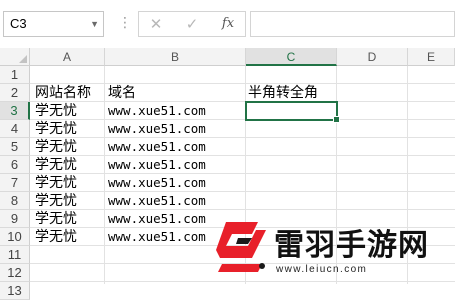 The image size is (455, 300). I want to click on row-header-5: 5, so click(15, 147).